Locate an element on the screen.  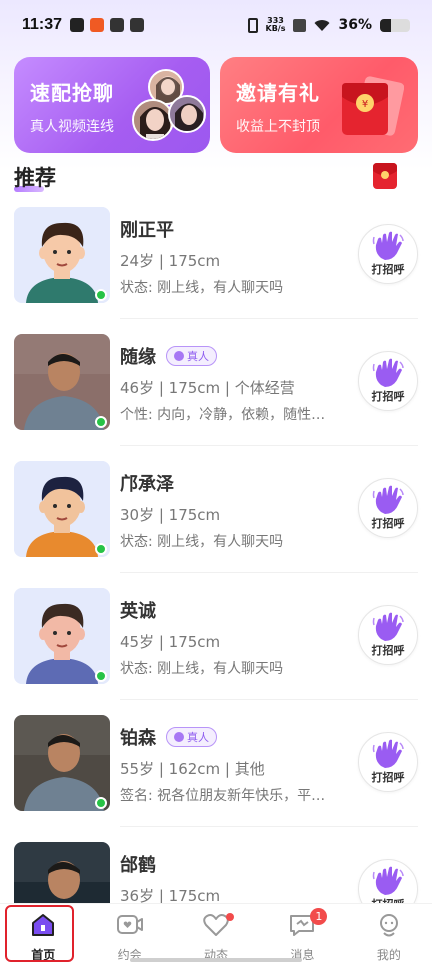
invite-reward-banner: 邀请有礼 收益上不封顶 ¥ is located at coordinates (319, 105).